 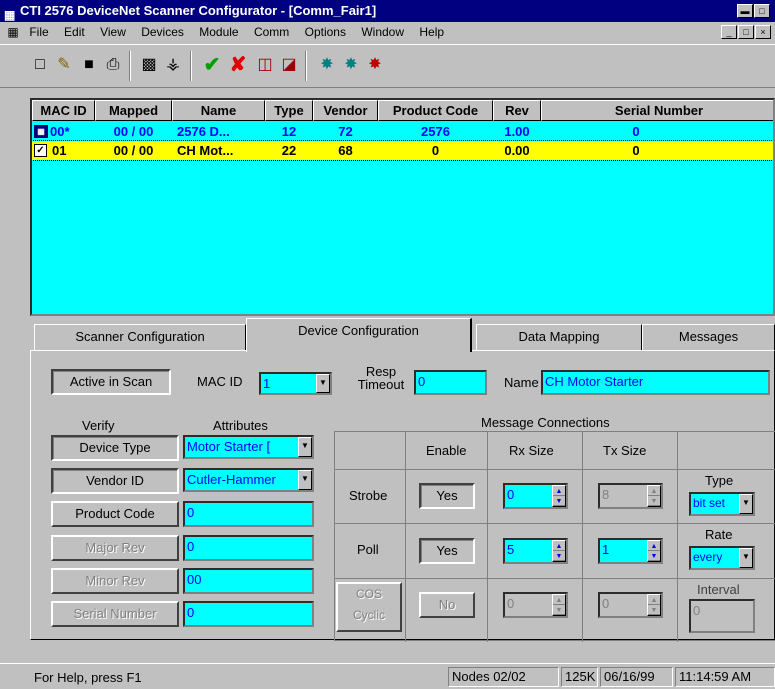 What do you see at coordinates (115, 548) in the screenshot?
I see `verify-major-rev-button: Major Rev` at bounding box center [115, 548].